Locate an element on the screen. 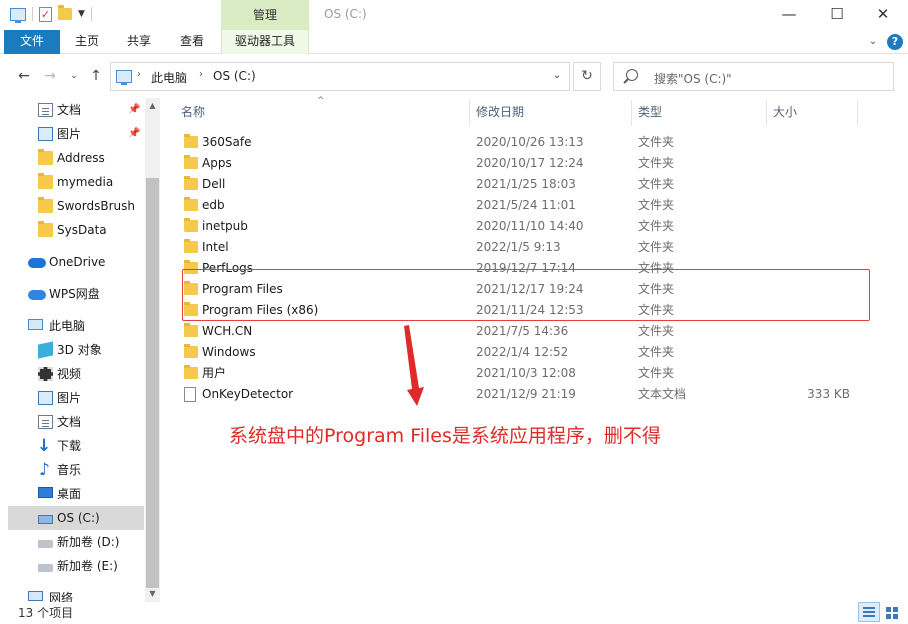 The width and height of the screenshot is (908, 624). maximize-button: ☐ is located at coordinates (837, 15).